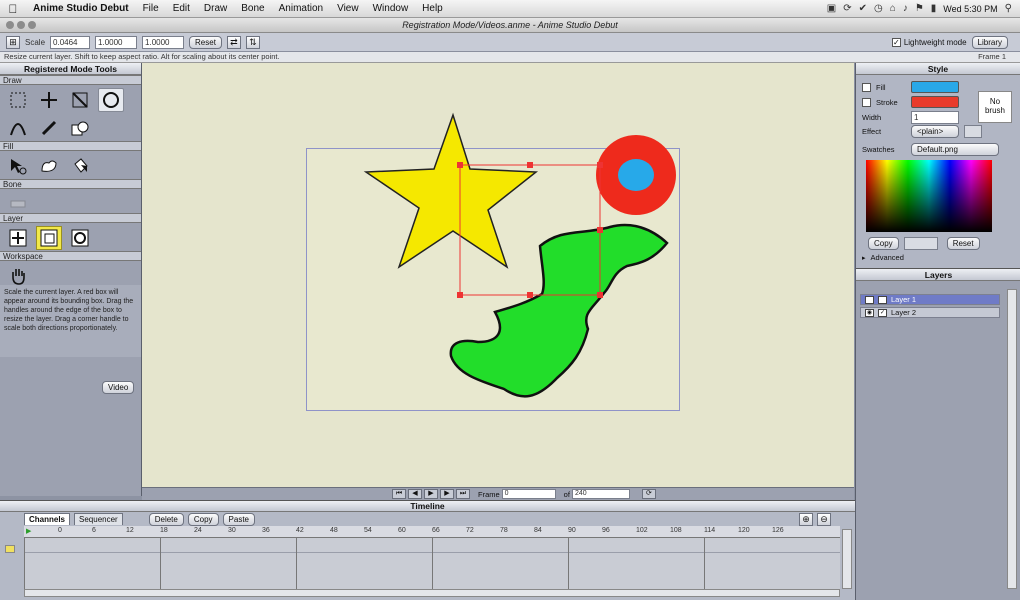  Describe the element at coordinates (49, 128) in the screenshot. I see `freehand-pencil-icon` at that location.